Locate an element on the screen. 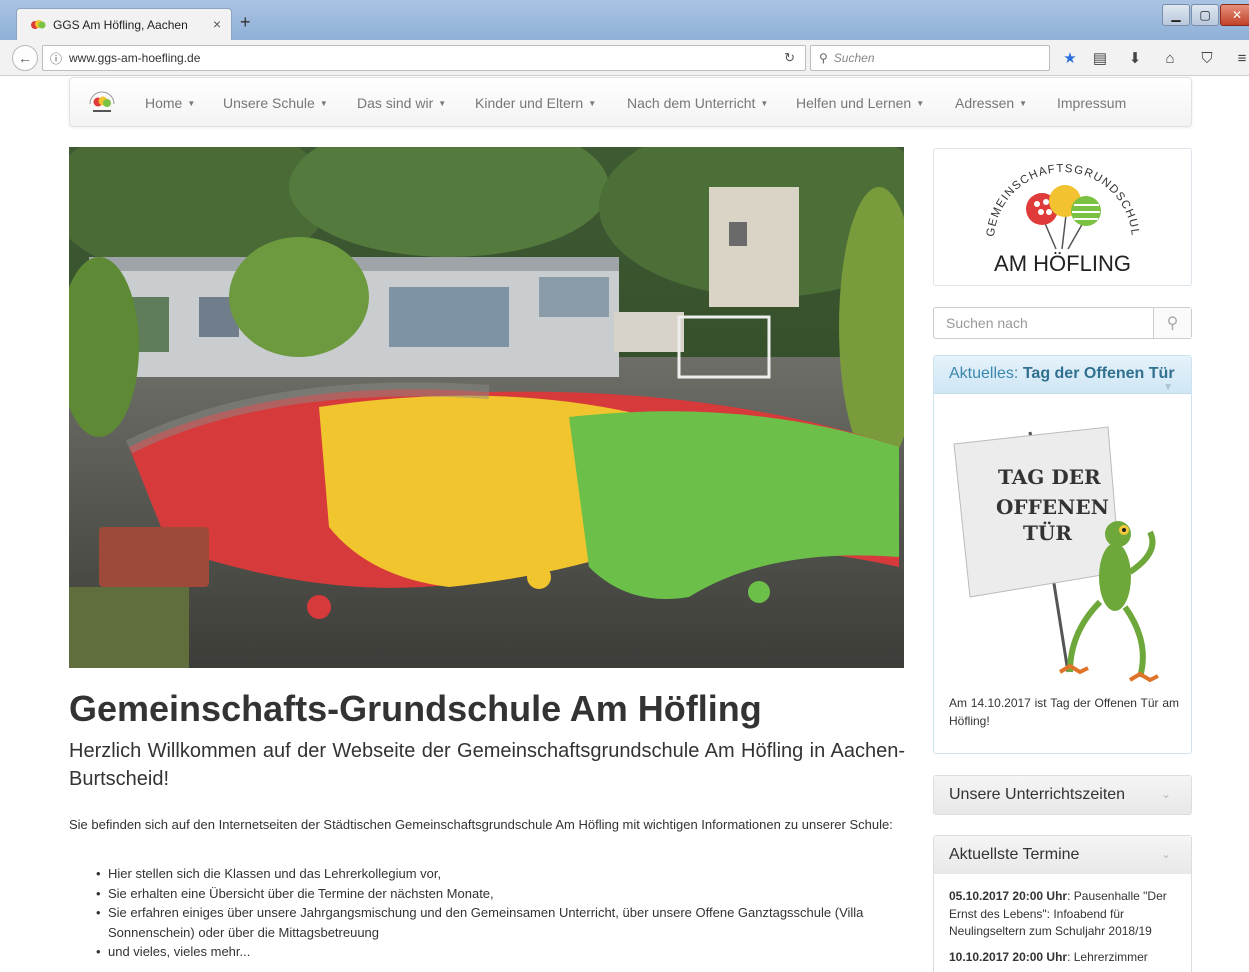 This screenshot has width=1249, height=972. list-item: 10.10.2017 20:00 Uhr: Lehrerzimmer is located at coordinates (1062, 958).